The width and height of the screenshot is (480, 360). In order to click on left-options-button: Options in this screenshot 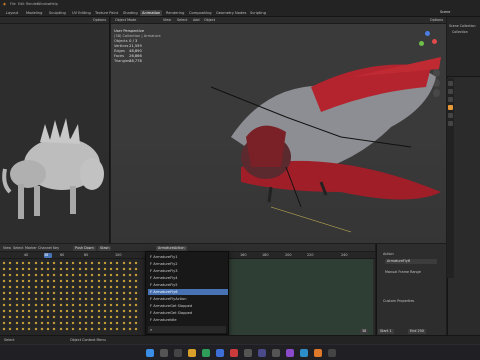, I will do `click(99, 20)`.